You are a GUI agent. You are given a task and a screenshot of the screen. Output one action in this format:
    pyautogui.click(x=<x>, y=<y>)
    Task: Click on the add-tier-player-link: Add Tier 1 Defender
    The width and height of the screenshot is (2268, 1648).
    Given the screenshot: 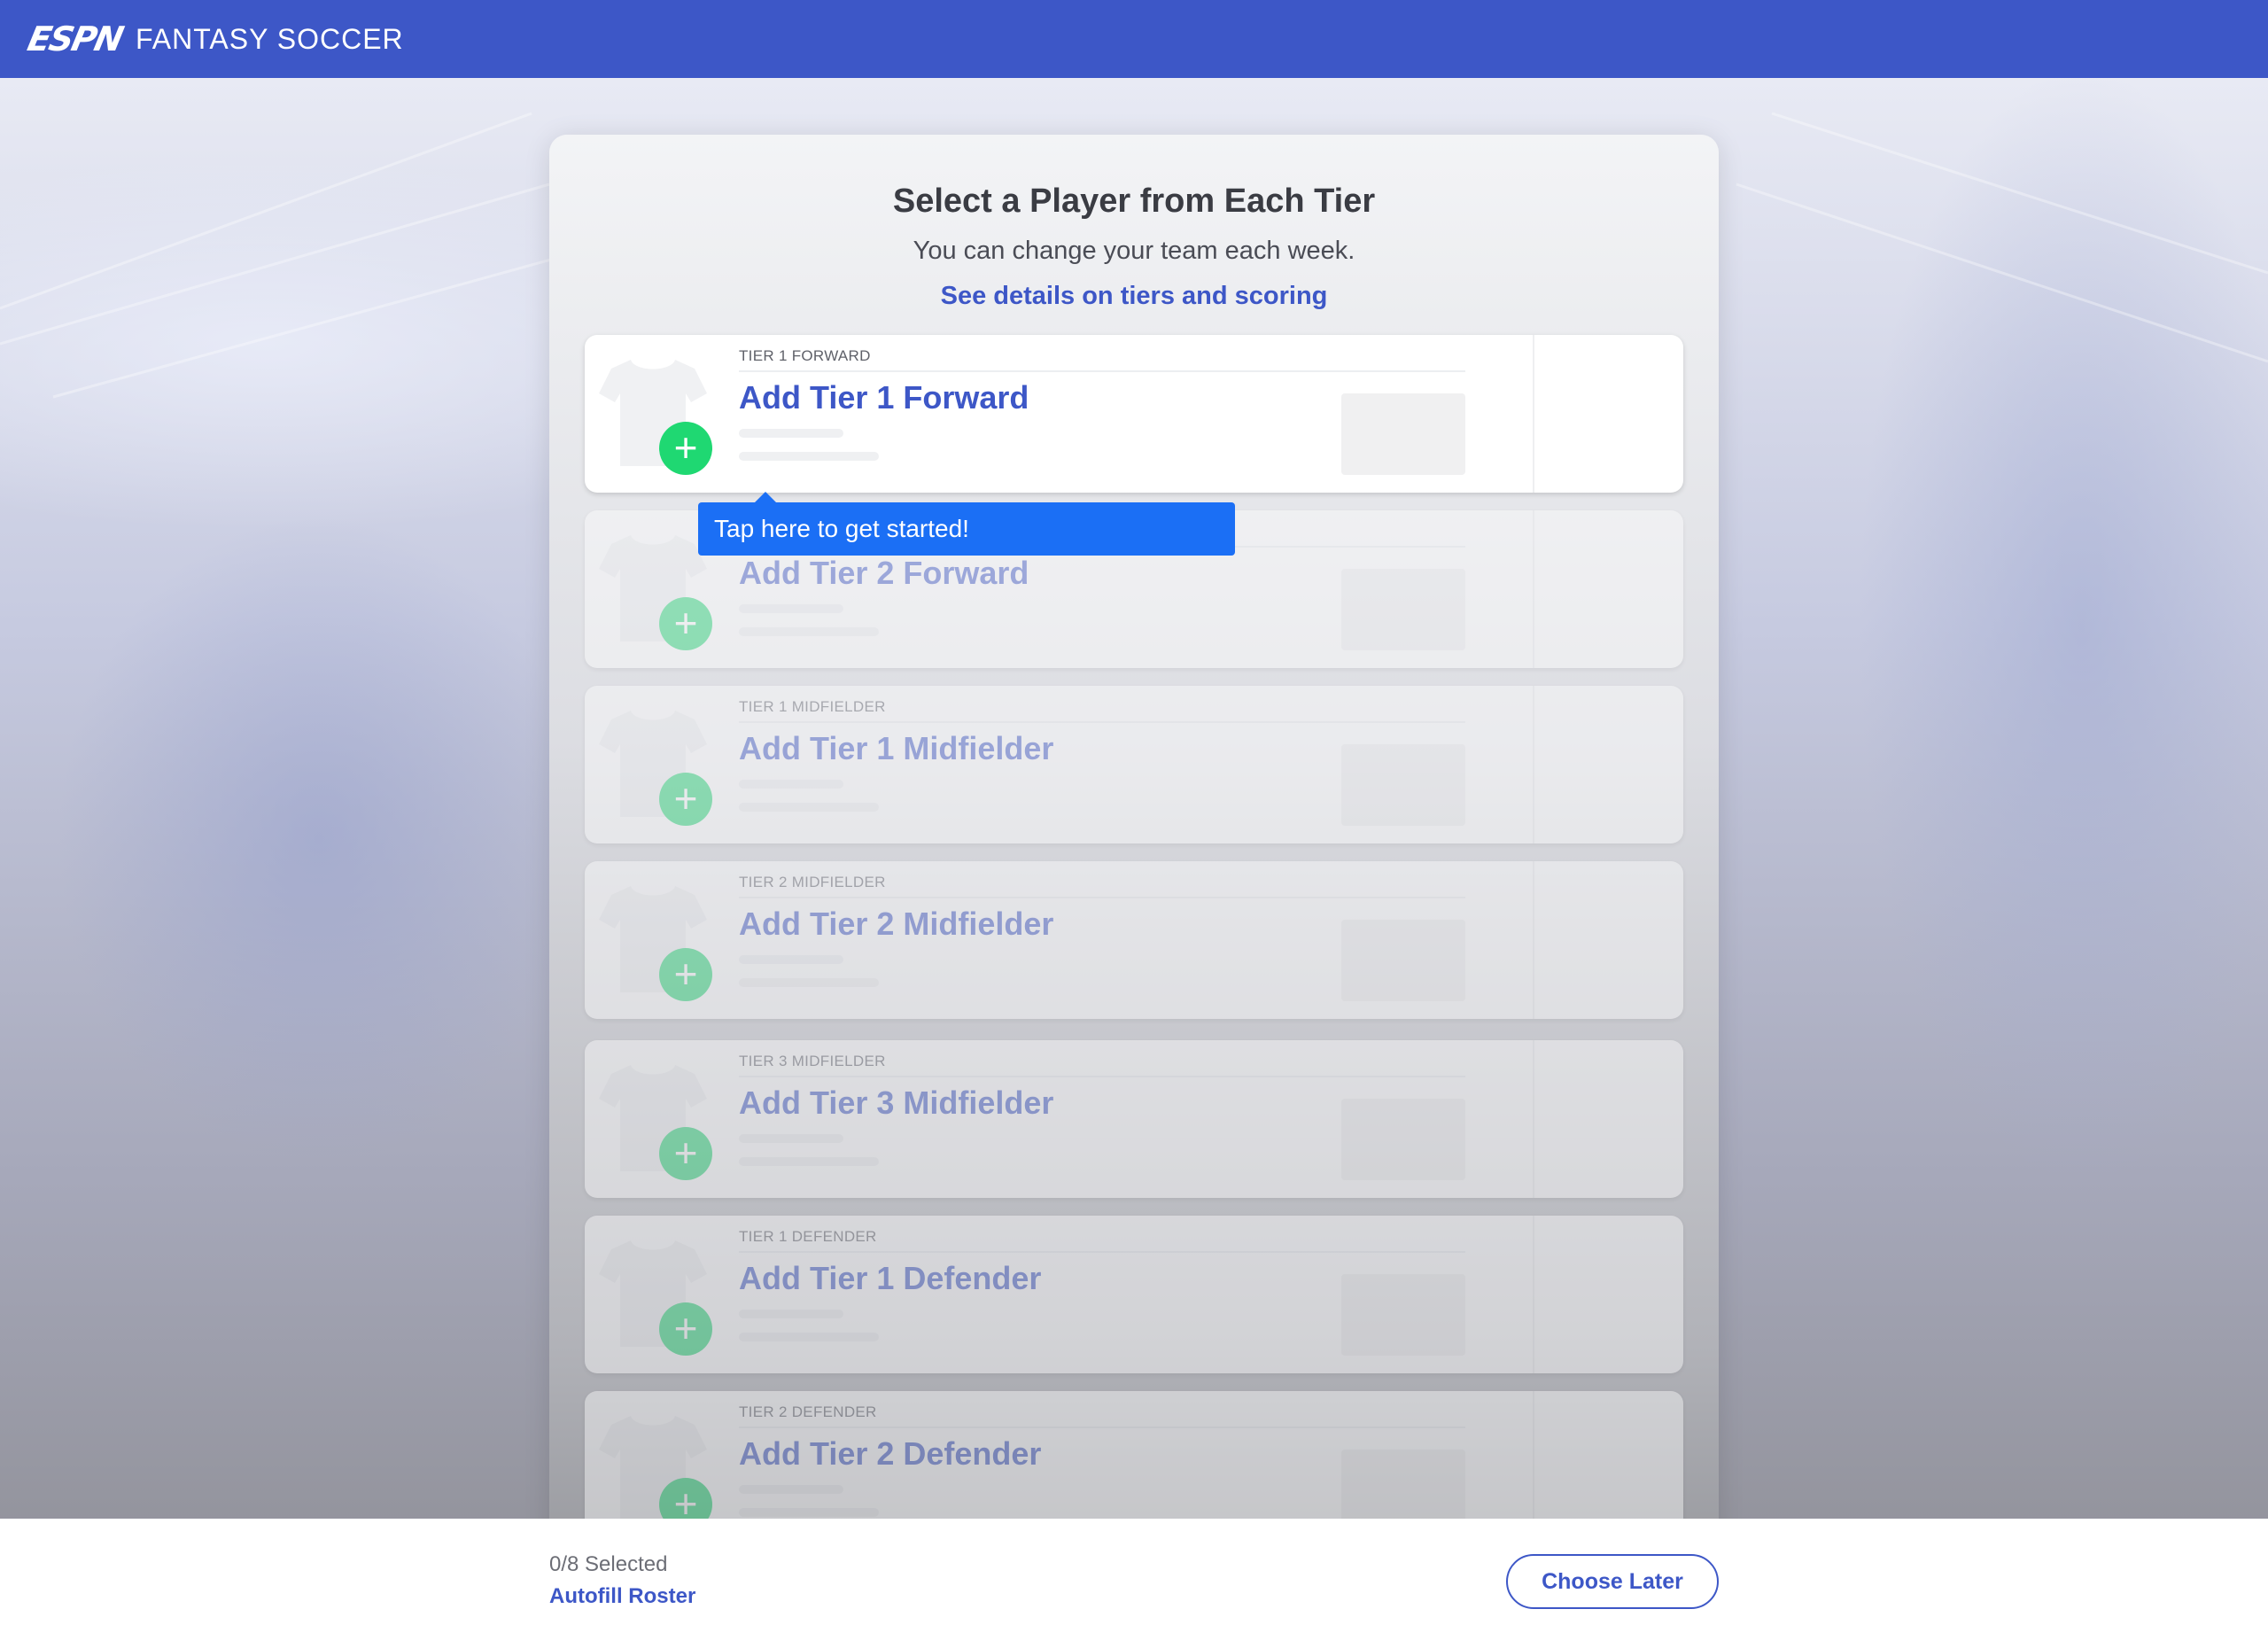 What is the action you would take?
    pyautogui.click(x=890, y=1278)
    